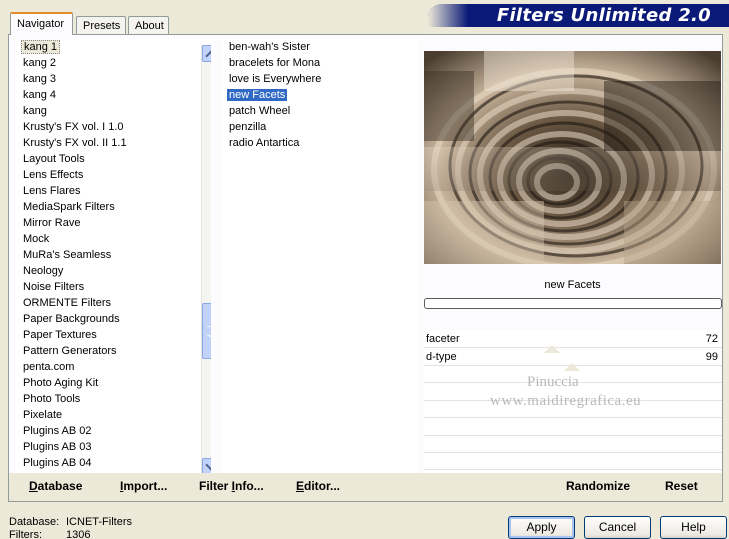 This screenshot has width=729, height=539. I want to click on category-item: kang 1, so click(113, 47).